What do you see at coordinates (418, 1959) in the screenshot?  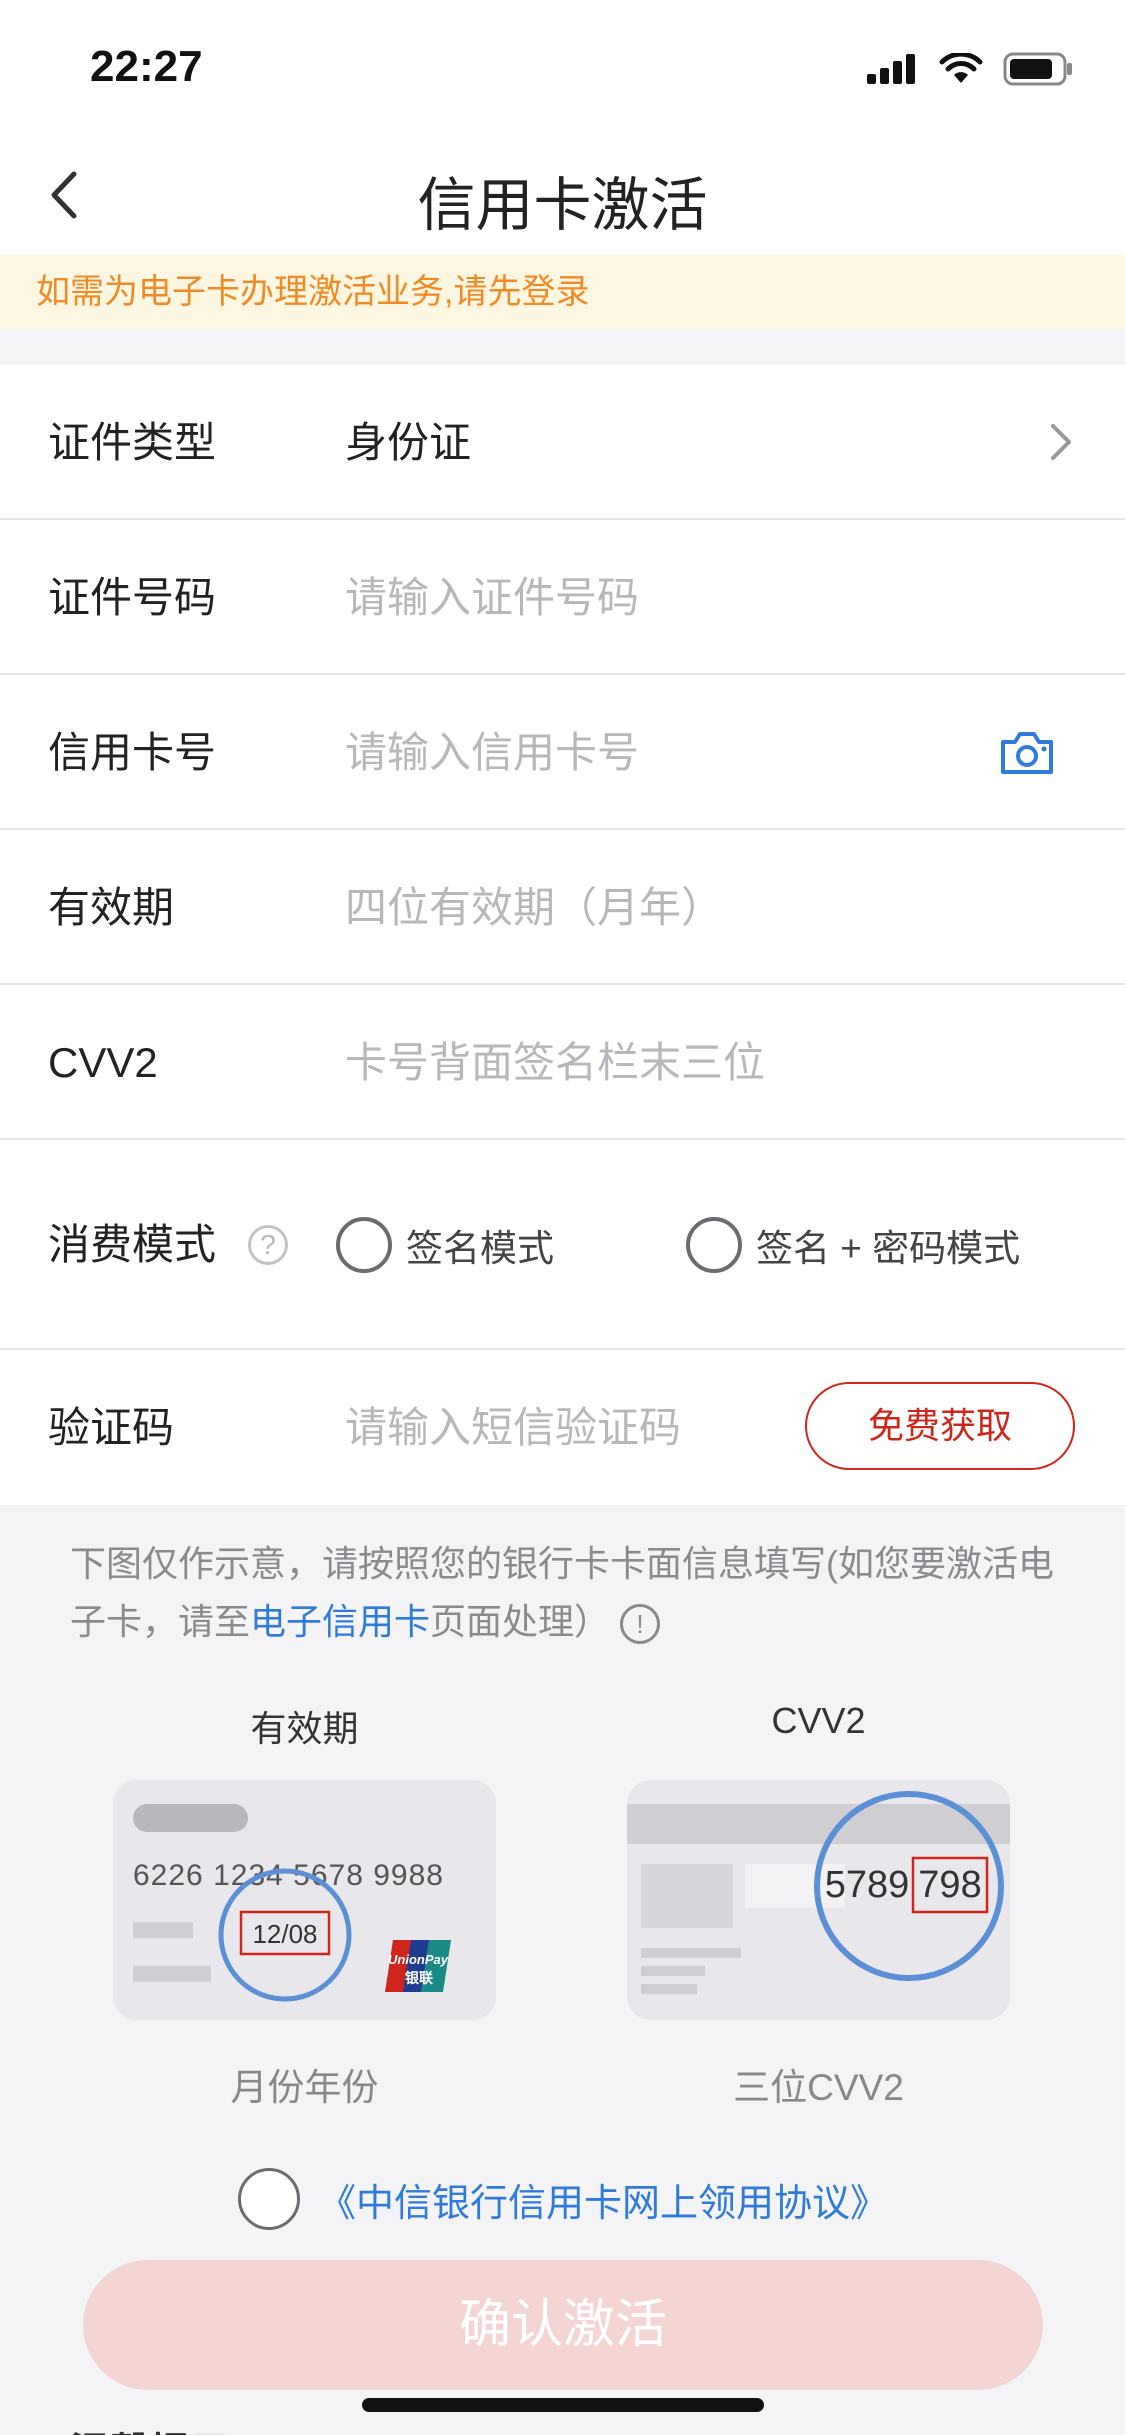 I see `svg-text: UnionPay` at bounding box center [418, 1959].